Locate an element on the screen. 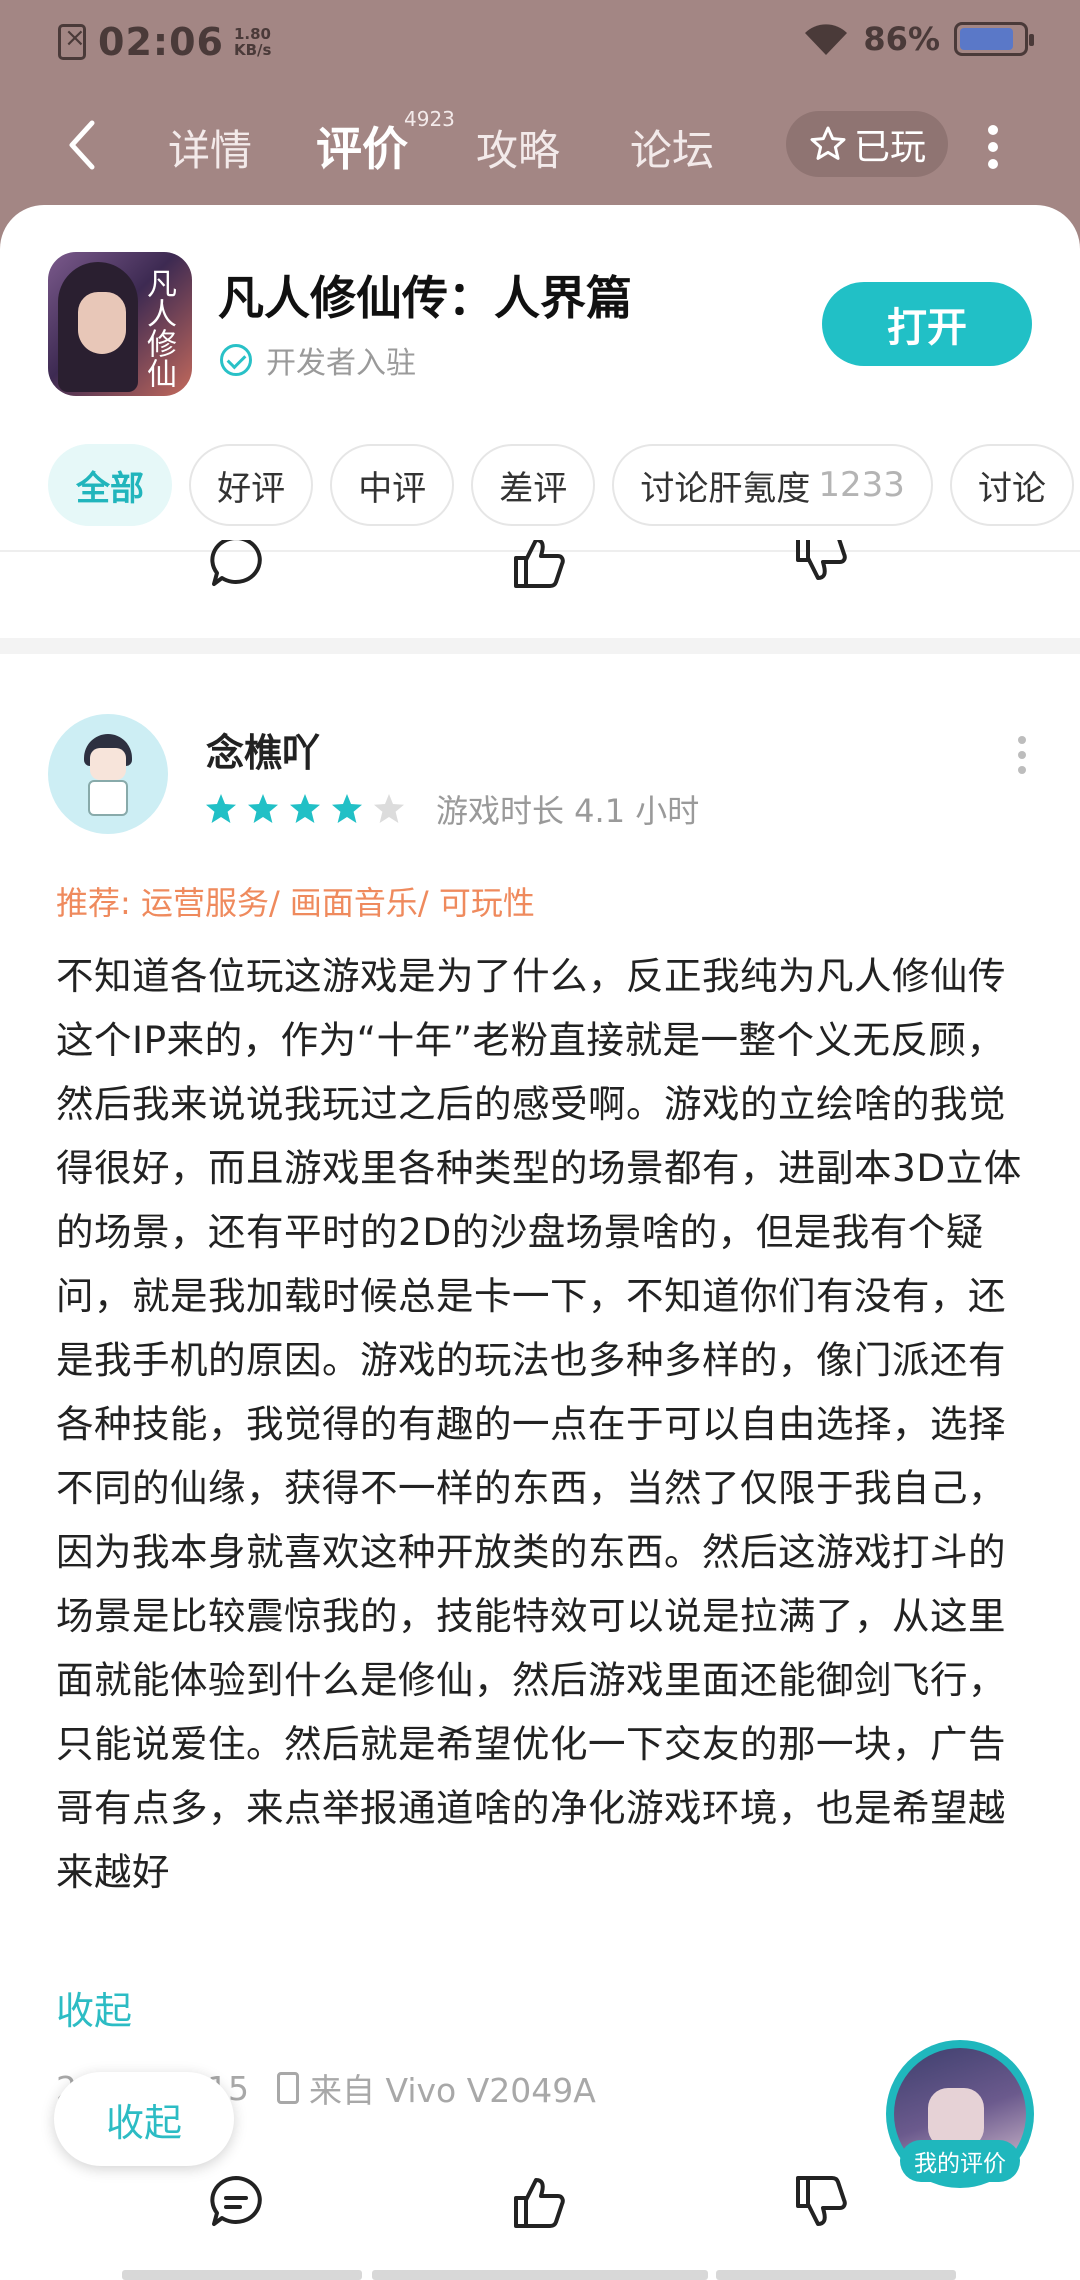  verified-check-icon is located at coordinates (236, 360).